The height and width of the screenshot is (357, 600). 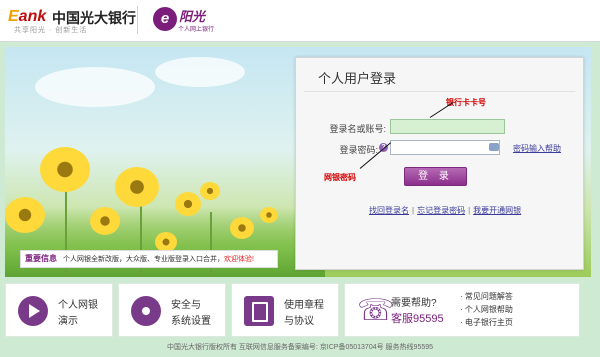 I want to click on yangguang-subtitle: 个人网上银行, so click(x=196, y=30).